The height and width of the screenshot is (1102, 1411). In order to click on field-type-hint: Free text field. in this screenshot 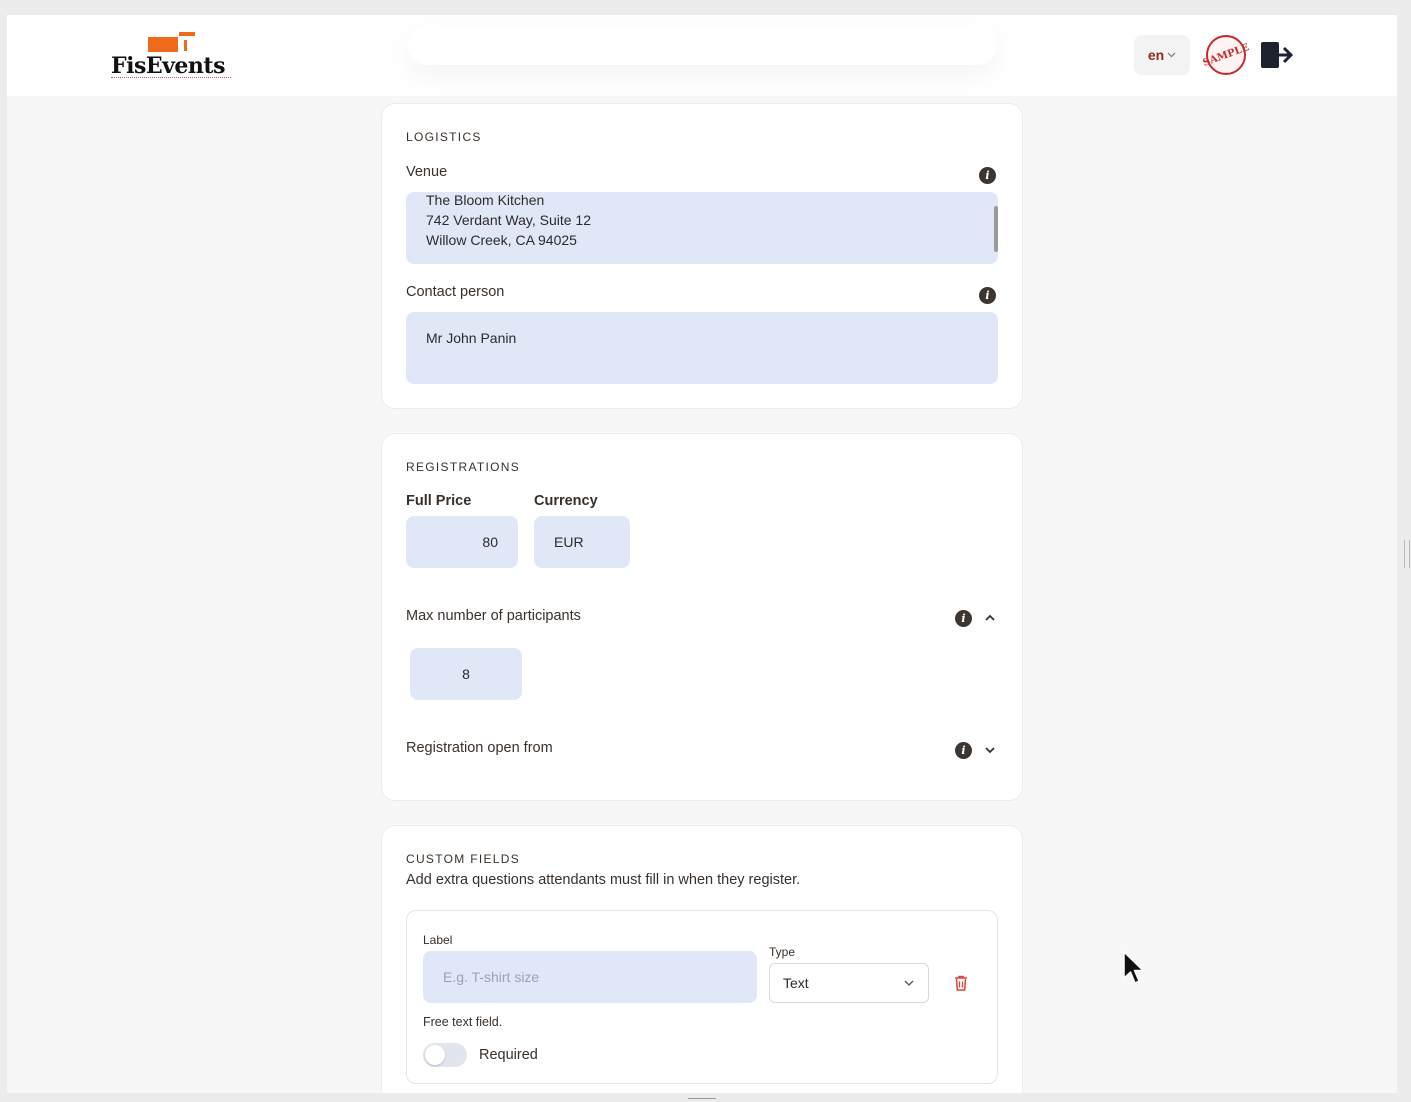, I will do `click(463, 1022)`.